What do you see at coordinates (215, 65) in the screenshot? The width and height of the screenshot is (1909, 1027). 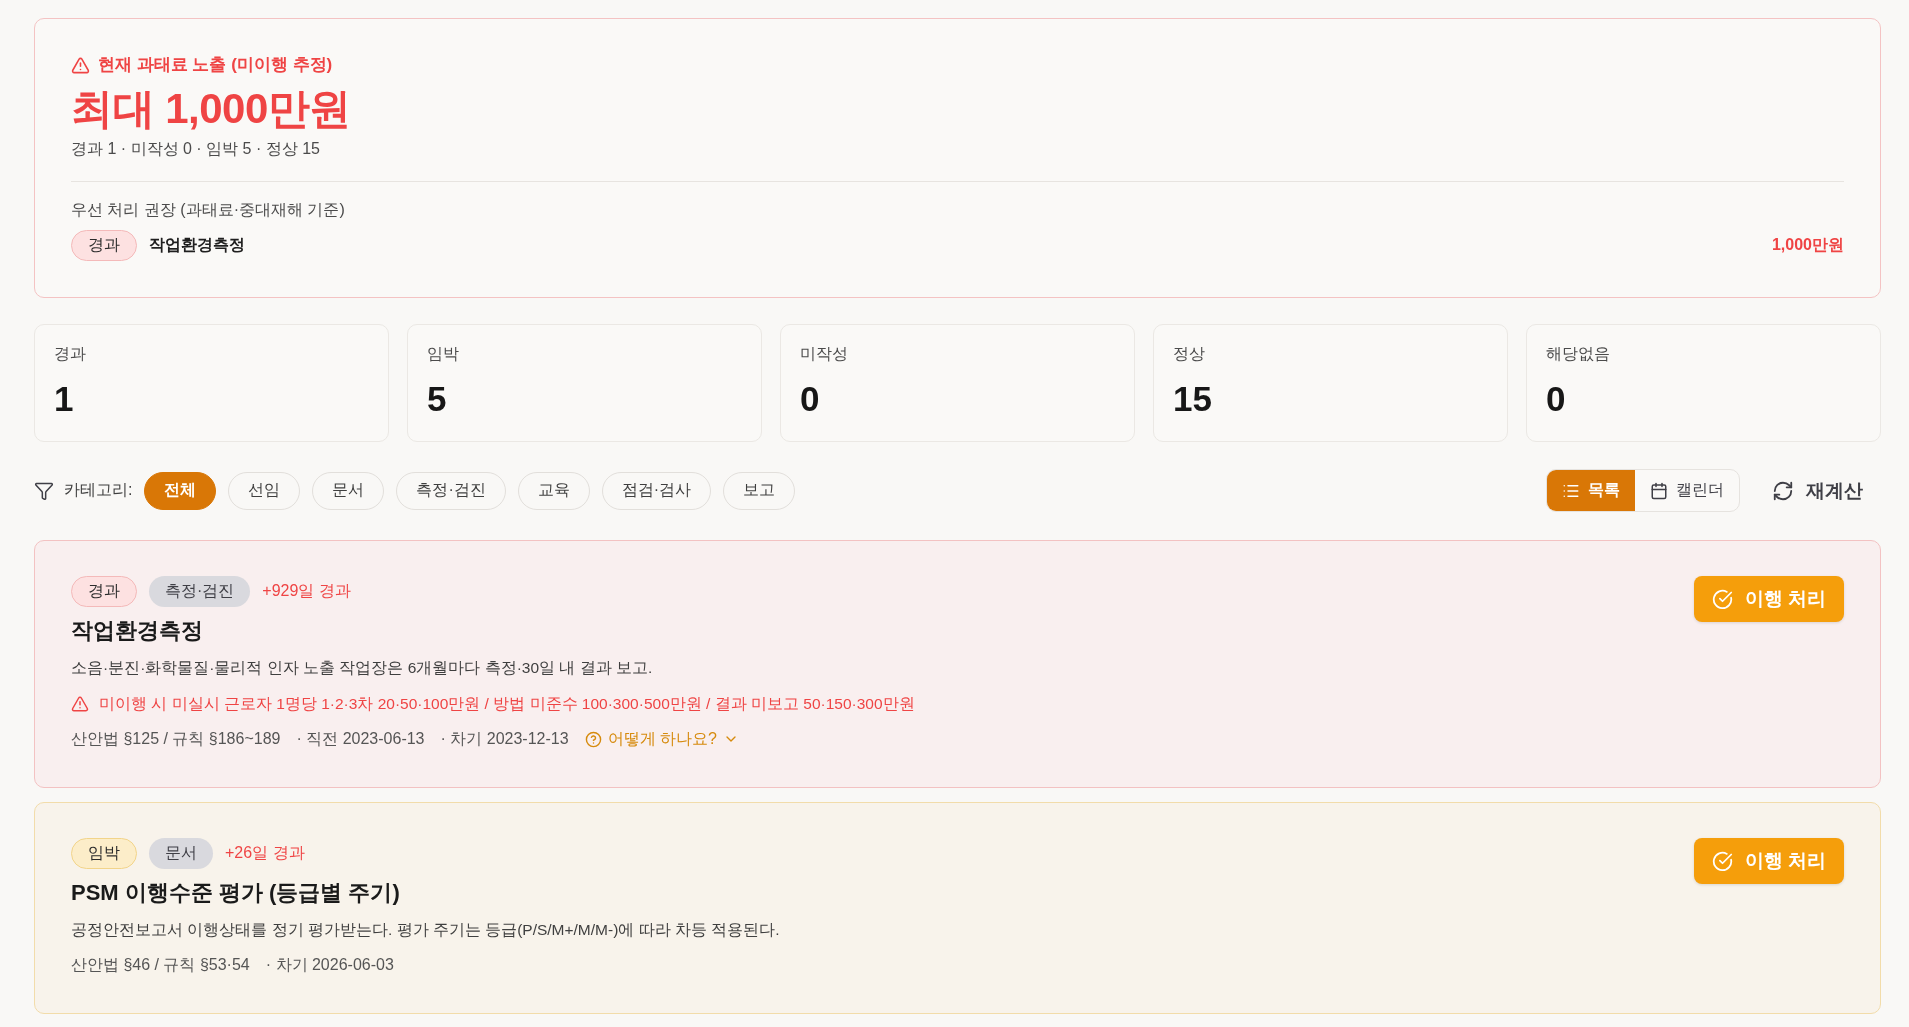 I see `exposure-heading: 현재 과태료 노출 (미이행 추정)` at bounding box center [215, 65].